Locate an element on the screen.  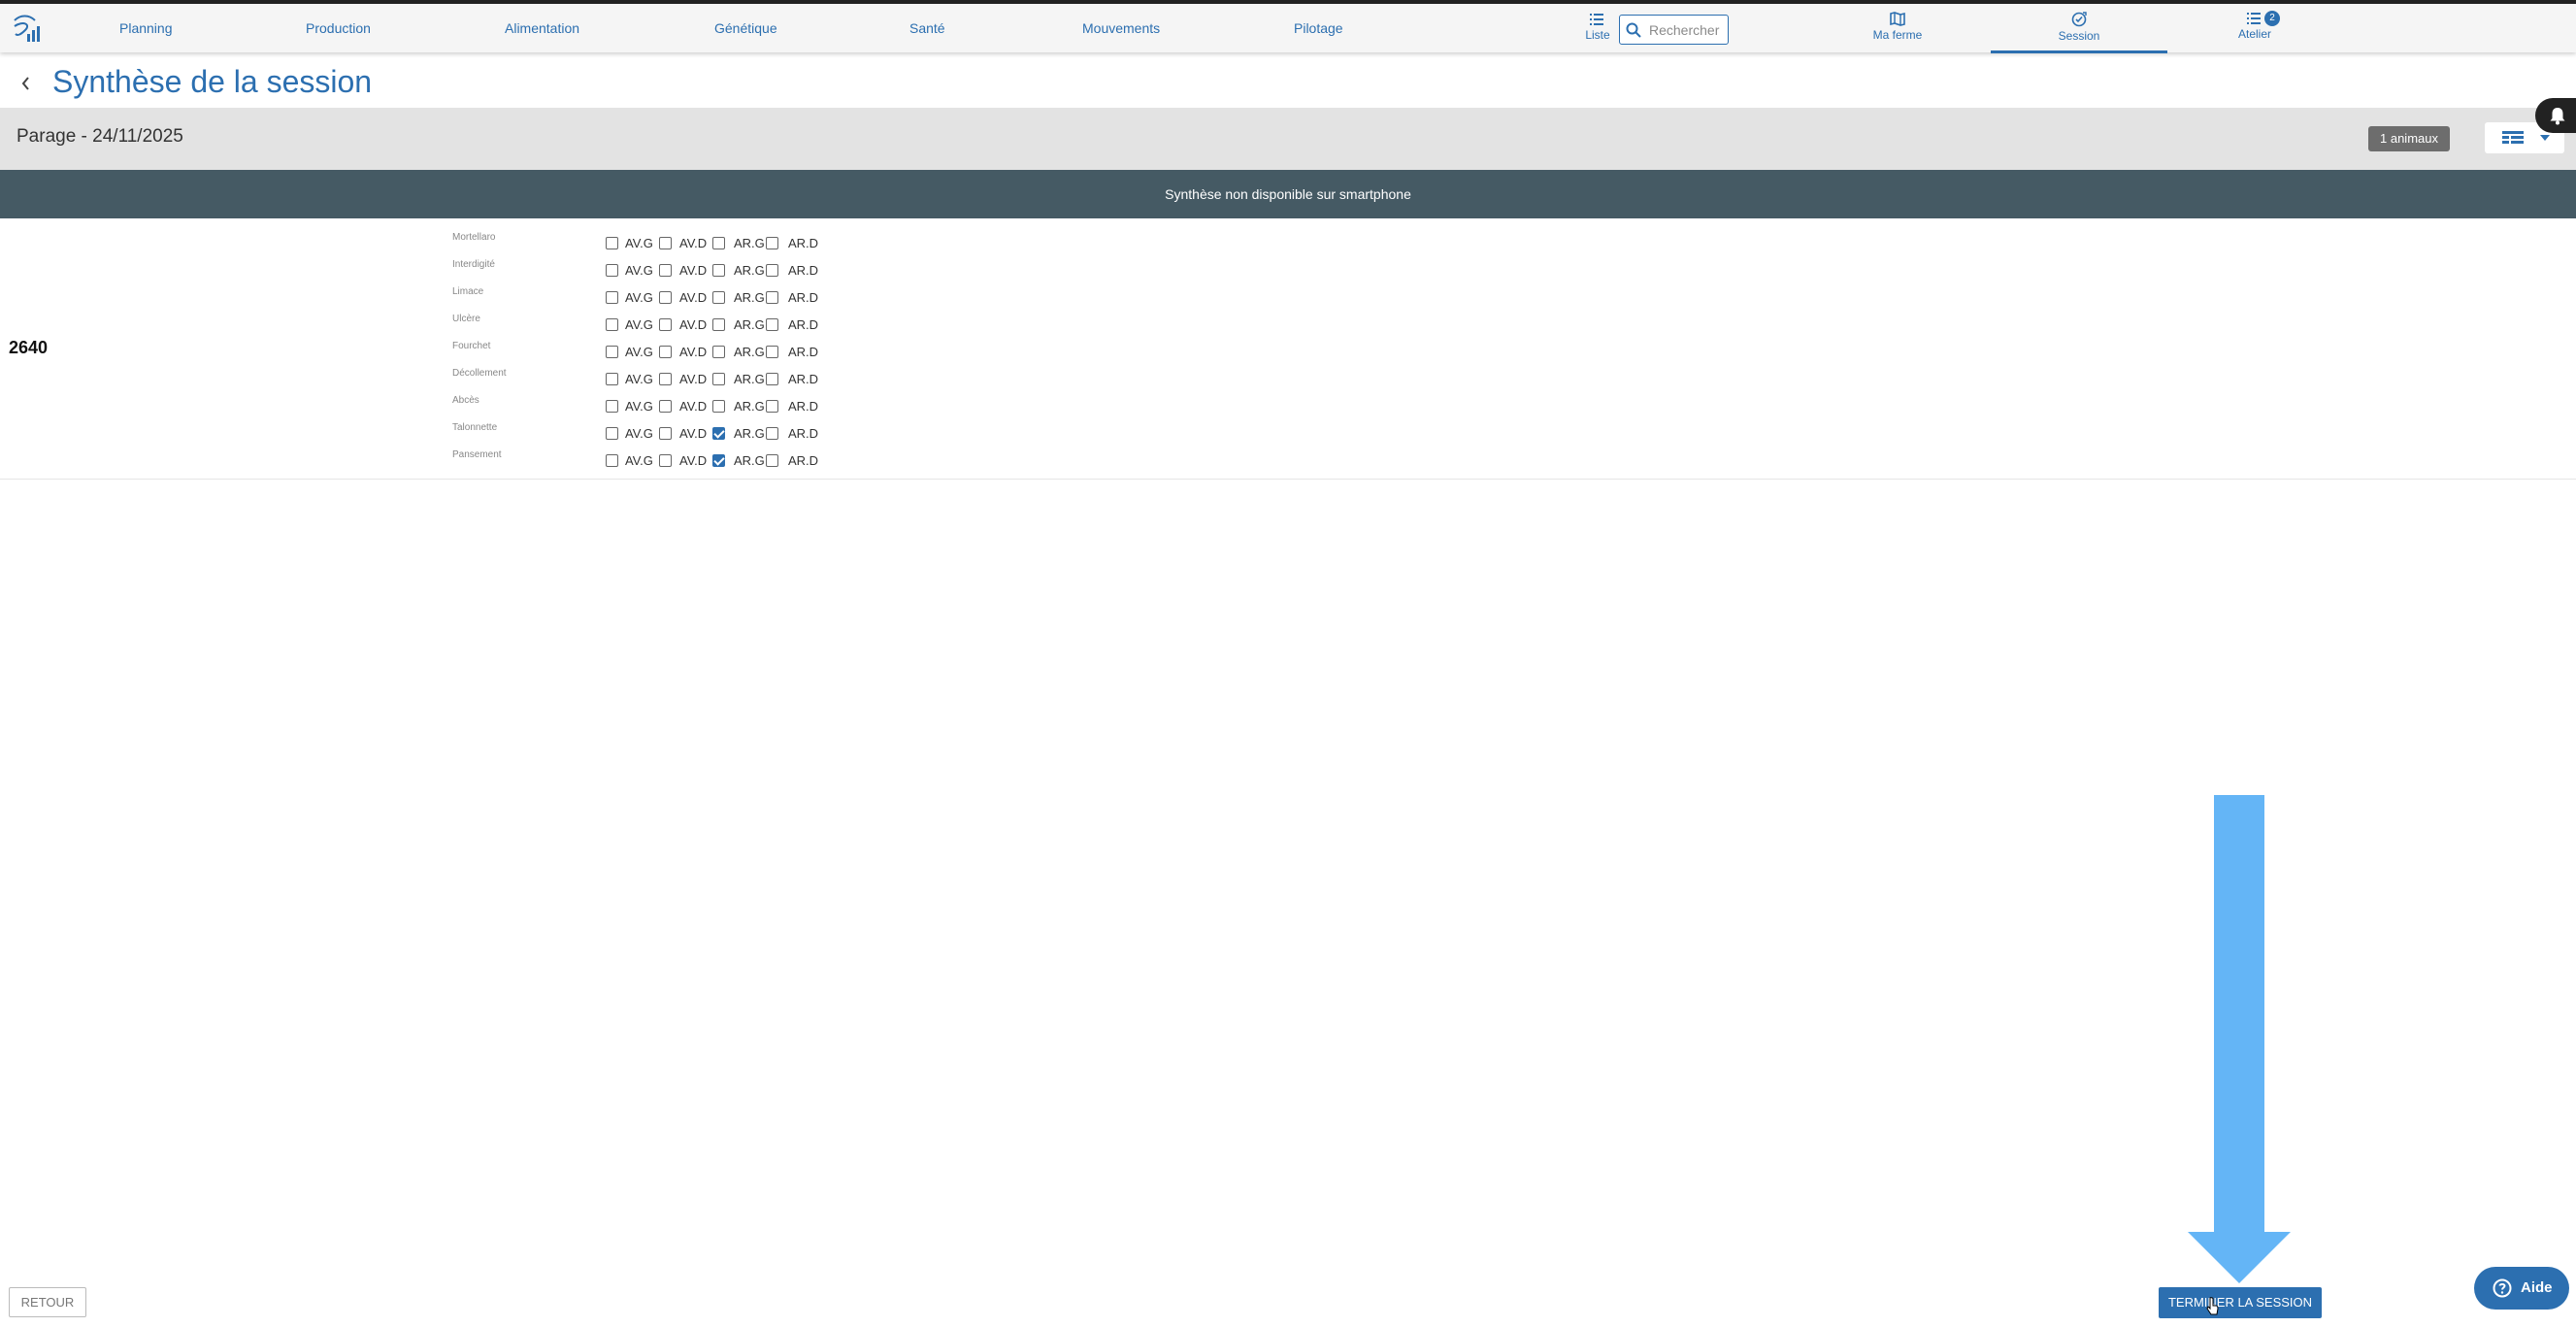
lesion-row: Ulcère AV.G AV.D AR.G AR.D is located at coordinates (1288, 326).